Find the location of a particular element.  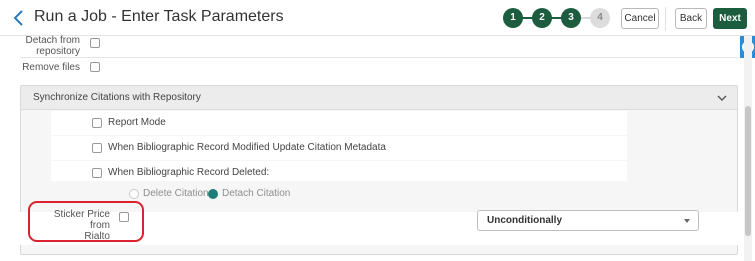

record-deleted-label: When Bibliographic Record Deleted: is located at coordinates (189, 172).